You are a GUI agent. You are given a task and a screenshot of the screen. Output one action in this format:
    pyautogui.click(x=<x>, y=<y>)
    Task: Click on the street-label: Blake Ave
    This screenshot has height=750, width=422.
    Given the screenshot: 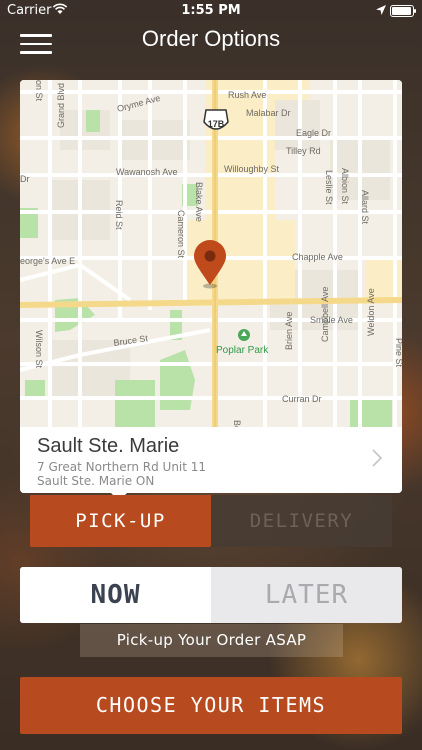 What is the action you would take?
    pyautogui.click(x=199, y=202)
    